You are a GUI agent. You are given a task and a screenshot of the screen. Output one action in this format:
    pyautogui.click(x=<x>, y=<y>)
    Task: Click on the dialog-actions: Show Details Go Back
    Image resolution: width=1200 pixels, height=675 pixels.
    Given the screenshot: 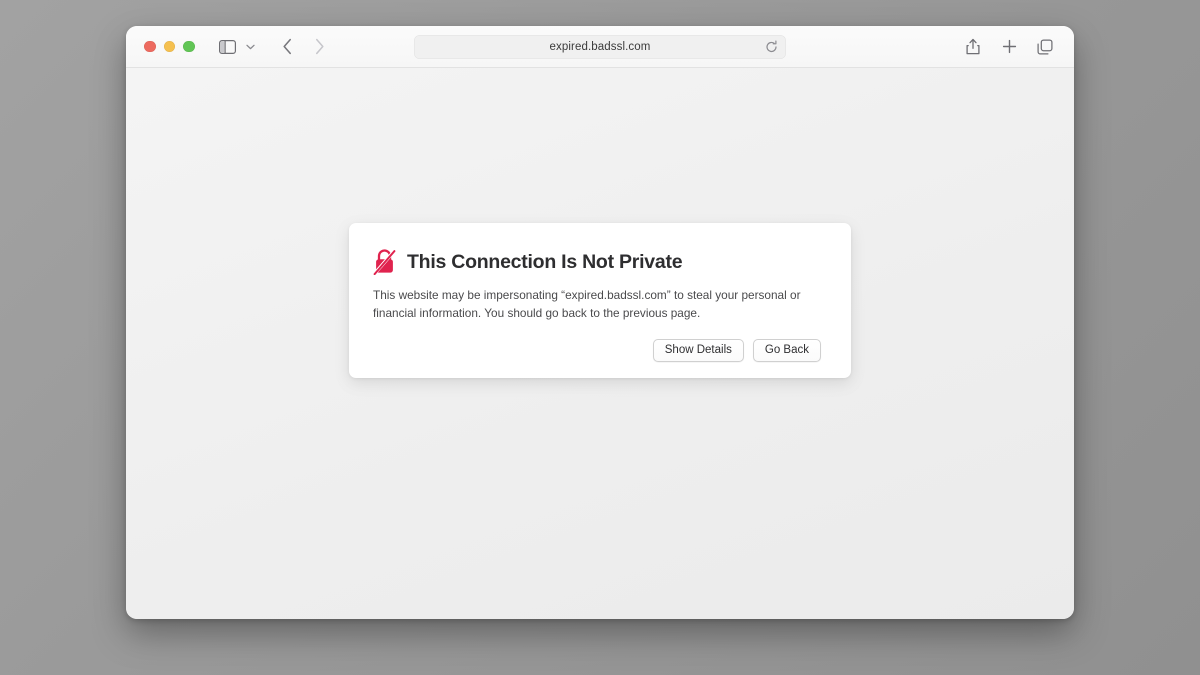 What is the action you would take?
    pyautogui.click(x=597, y=350)
    